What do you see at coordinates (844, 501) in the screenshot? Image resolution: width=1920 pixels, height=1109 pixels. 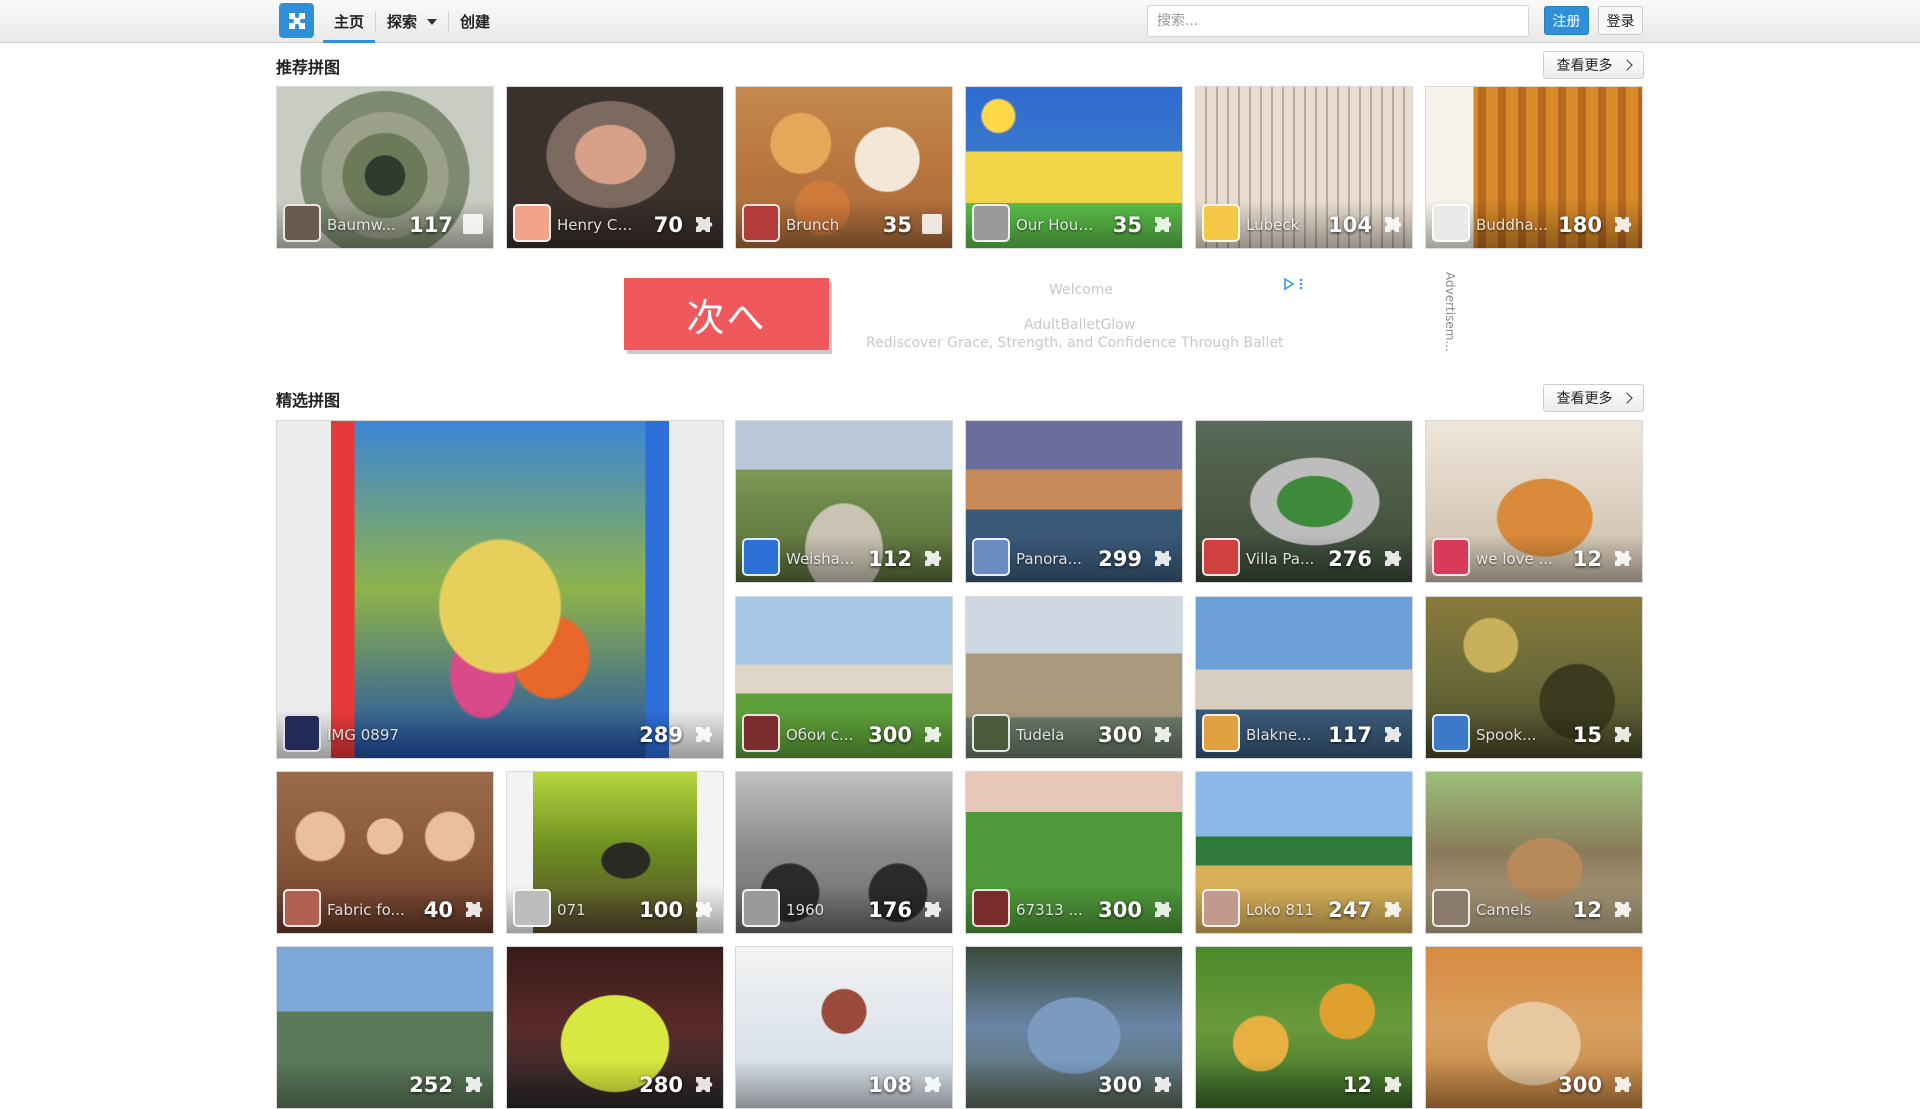 I see `puzzle-card: Weisha... 112` at bounding box center [844, 501].